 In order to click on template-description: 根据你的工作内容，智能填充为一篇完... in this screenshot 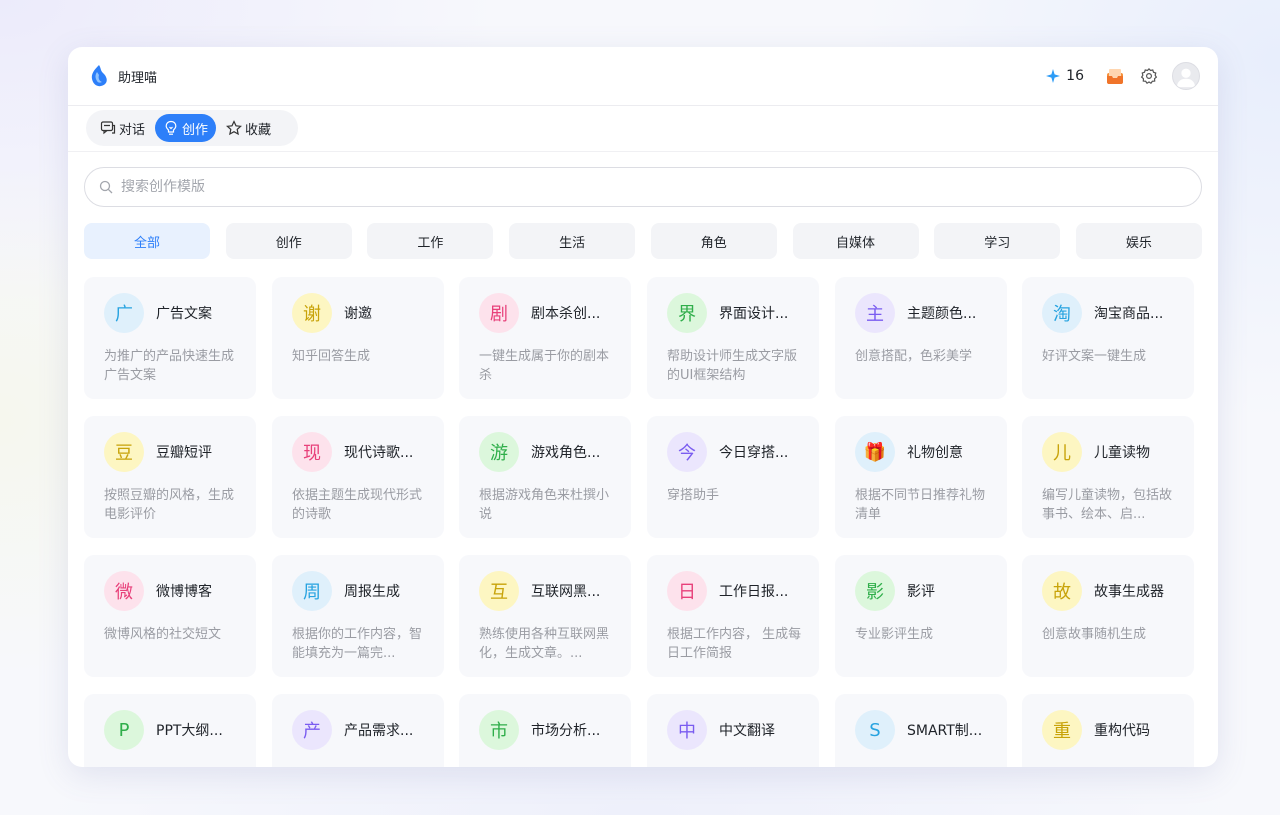, I will do `click(357, 644)`.